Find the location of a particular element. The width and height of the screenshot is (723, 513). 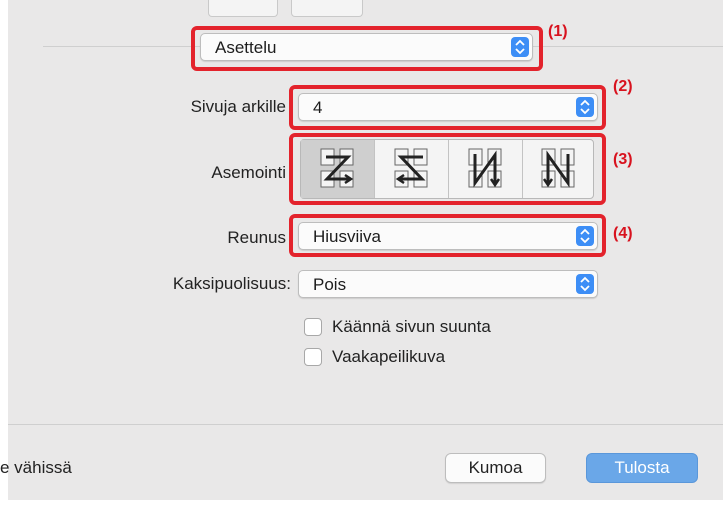

reverse-page-orientation-checkbox is located at coordinates (313, 327).